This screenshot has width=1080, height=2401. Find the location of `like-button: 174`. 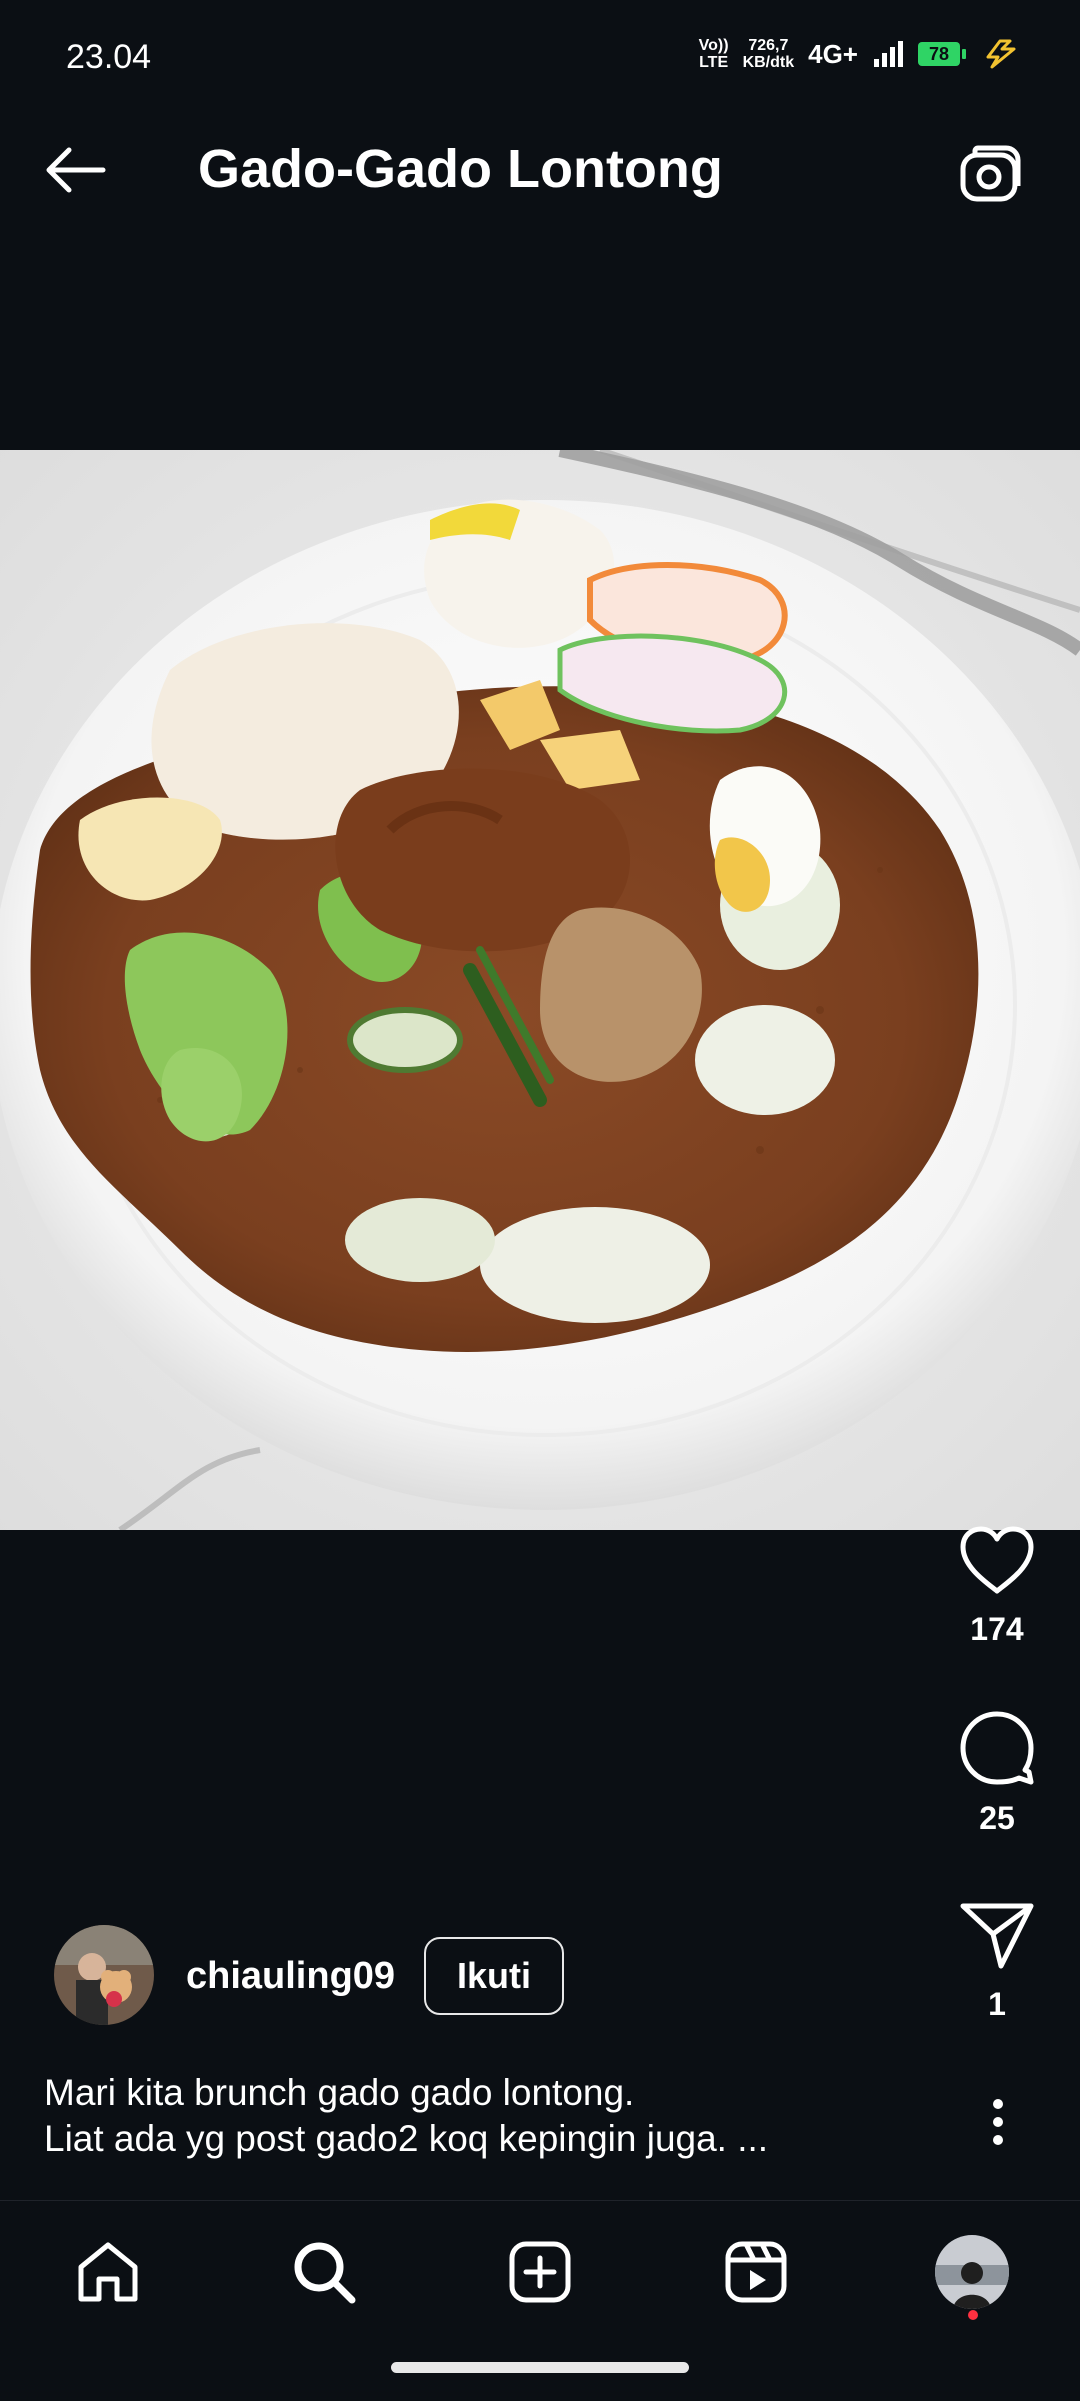

like-button: 174 is located at coordinates (997, 1586).